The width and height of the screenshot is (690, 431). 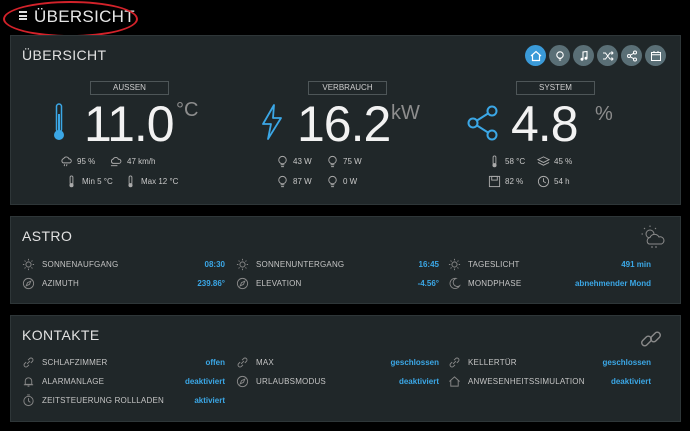 I want to click on thermometer-high-icon, so click(x=130, y=181).